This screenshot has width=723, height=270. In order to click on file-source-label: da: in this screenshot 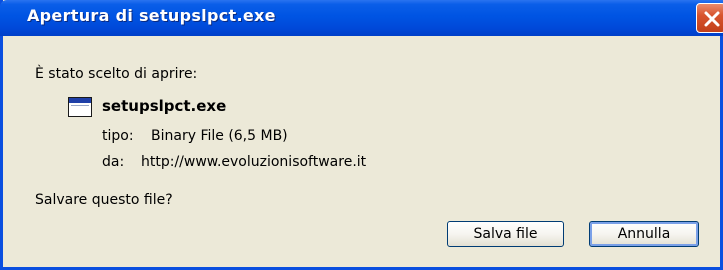, I will do `click(113, 162)`.